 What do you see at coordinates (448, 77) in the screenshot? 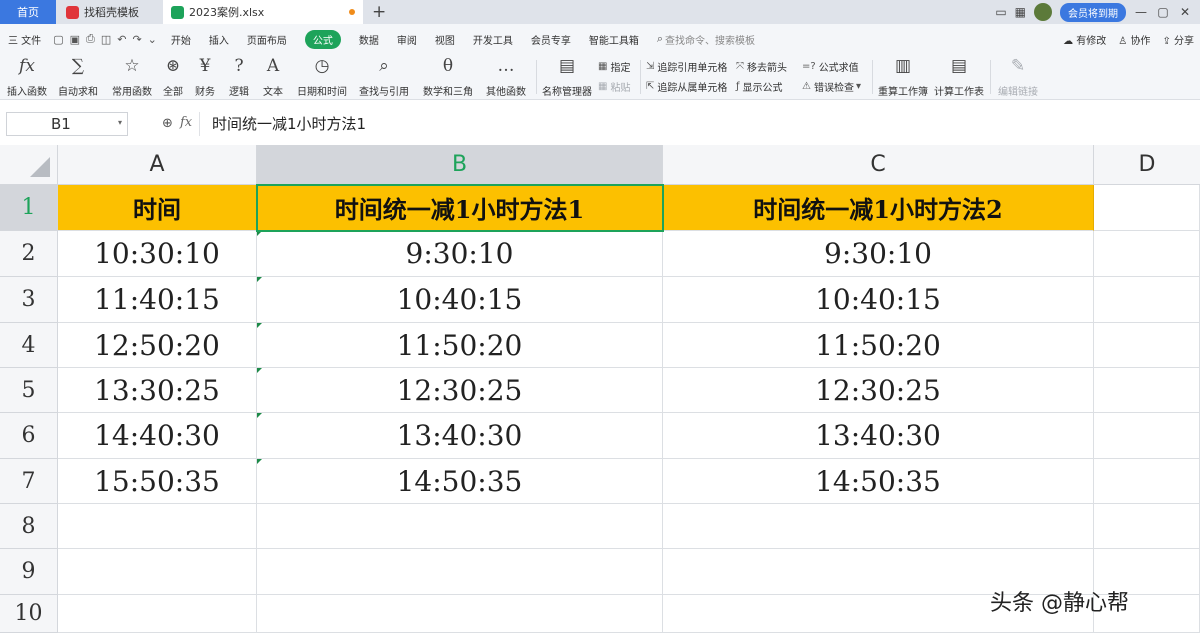
I see `math-trig-button: θ 数学和三角` at bounding box center [448, 77].